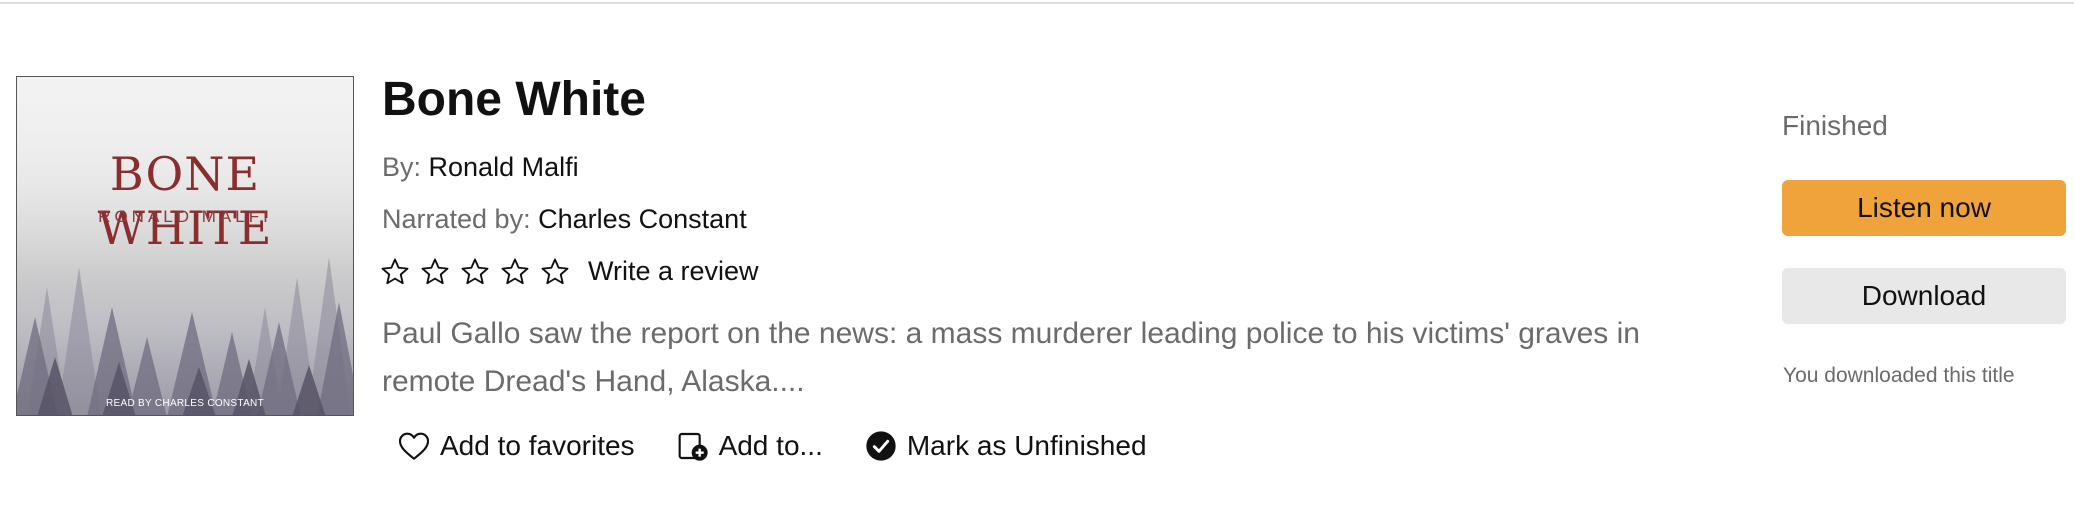 This screenshot has width=2074, height=514. Describe the element at coordinates (642, 219) in the screenshot. I see `narrator-link: Charles Constant` at that location.